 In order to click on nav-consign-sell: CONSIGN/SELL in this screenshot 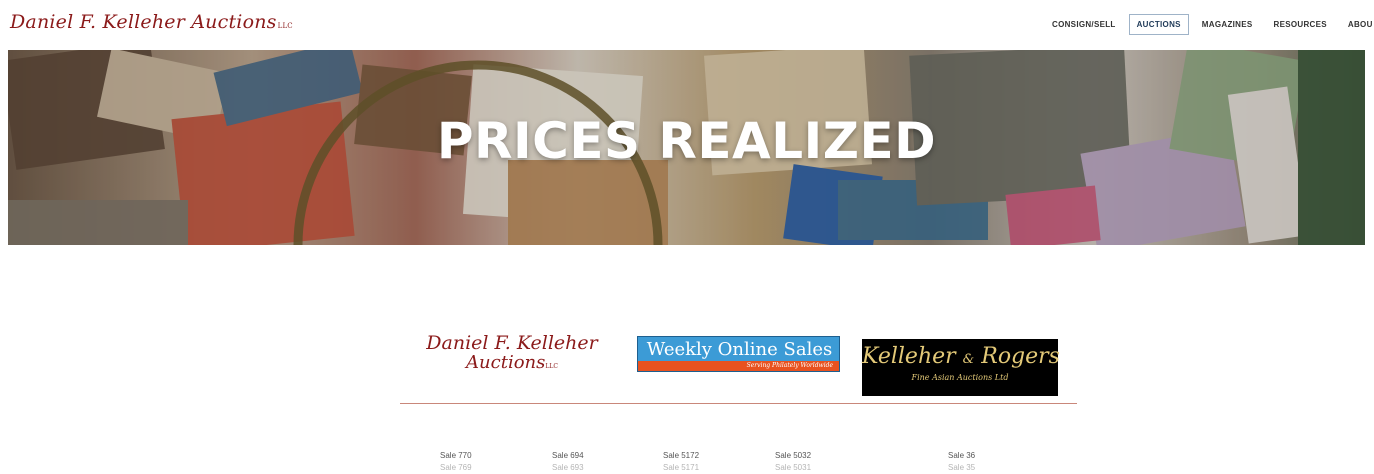, I will do `click(1084, 24)`.